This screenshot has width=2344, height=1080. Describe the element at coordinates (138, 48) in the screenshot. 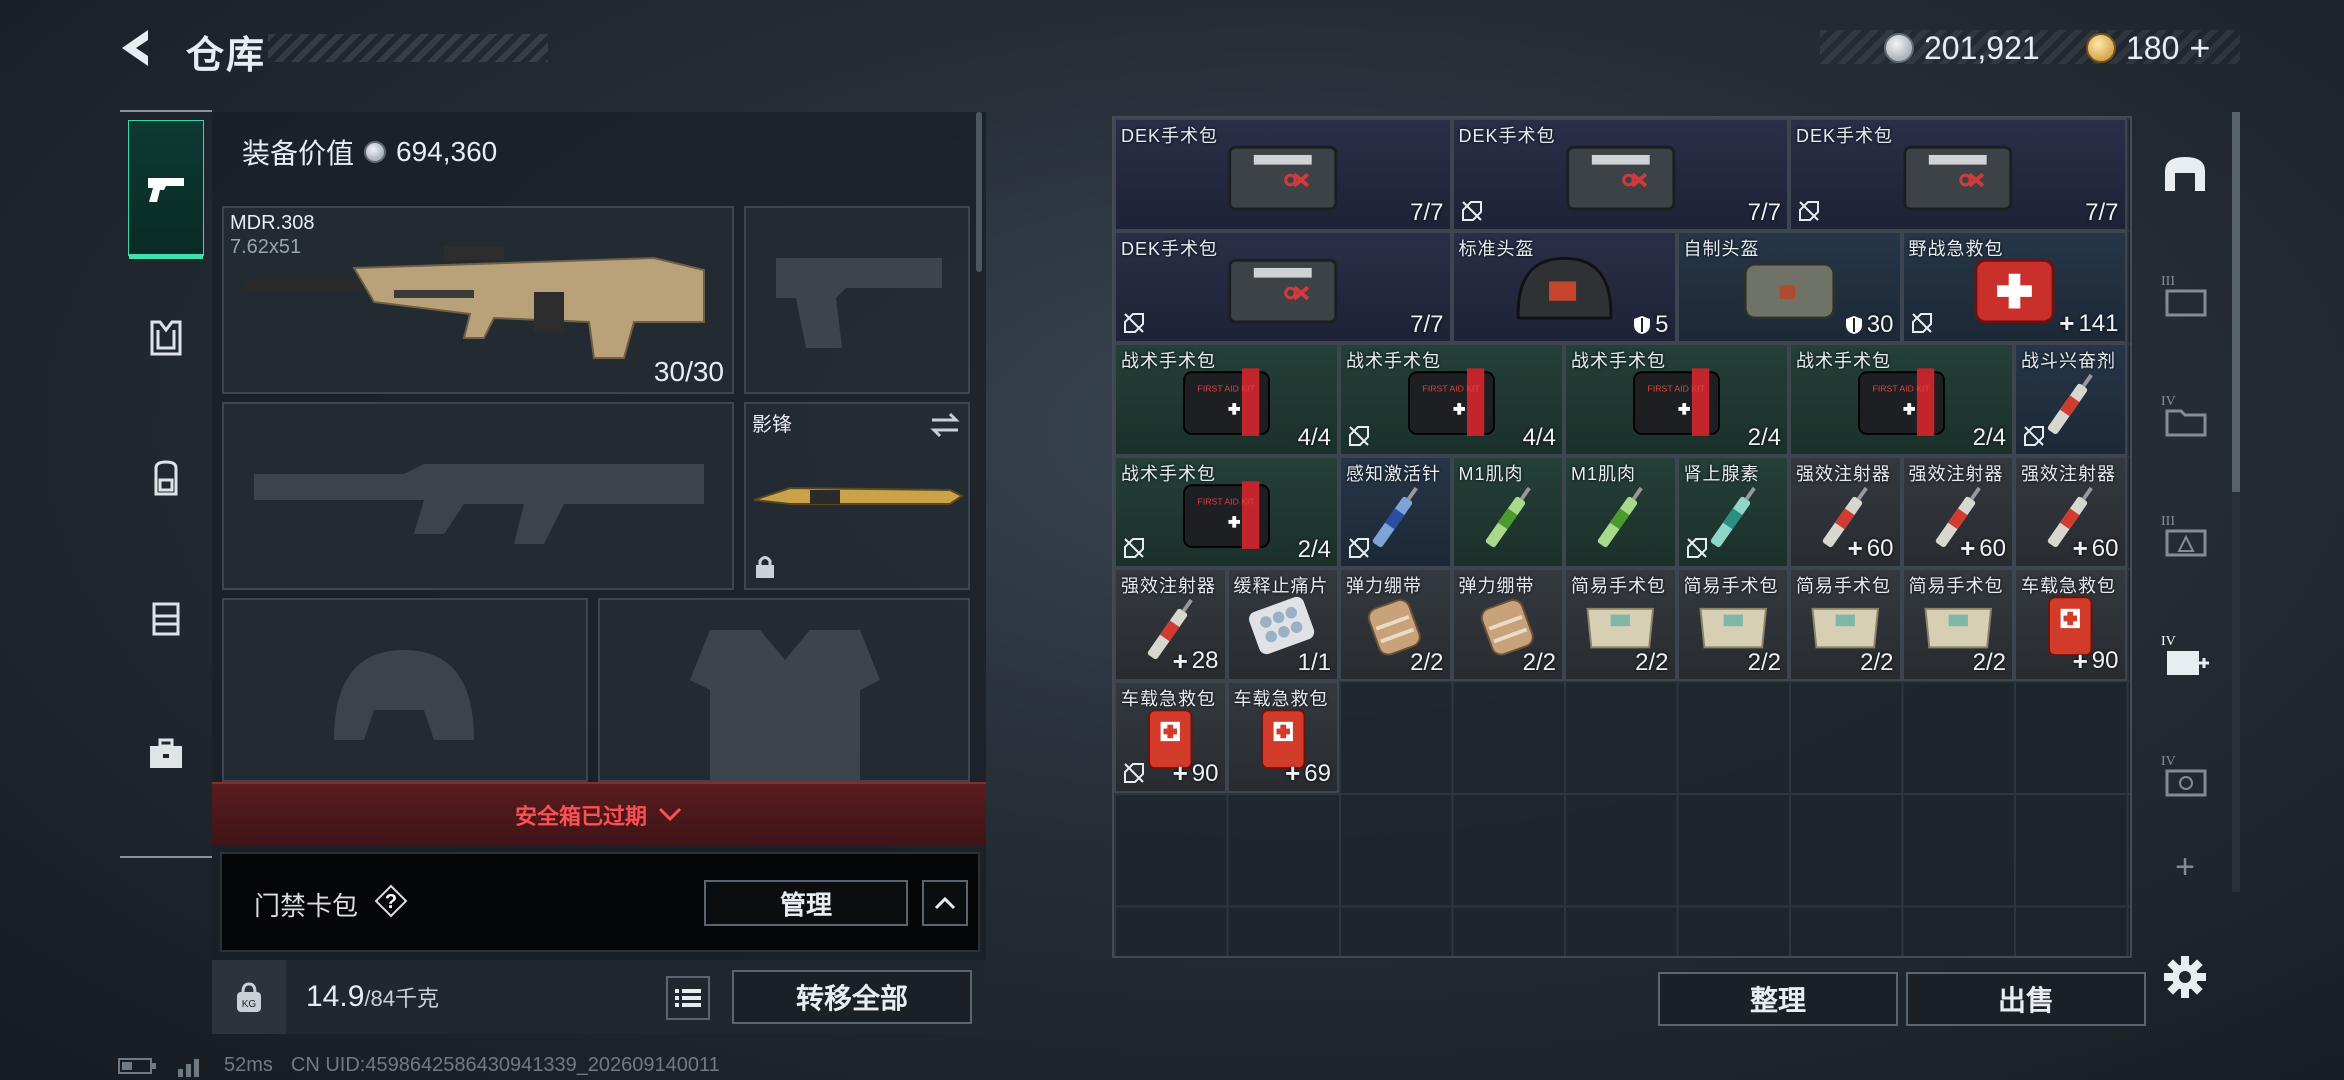

I see `back-arrow-icon` at that location.